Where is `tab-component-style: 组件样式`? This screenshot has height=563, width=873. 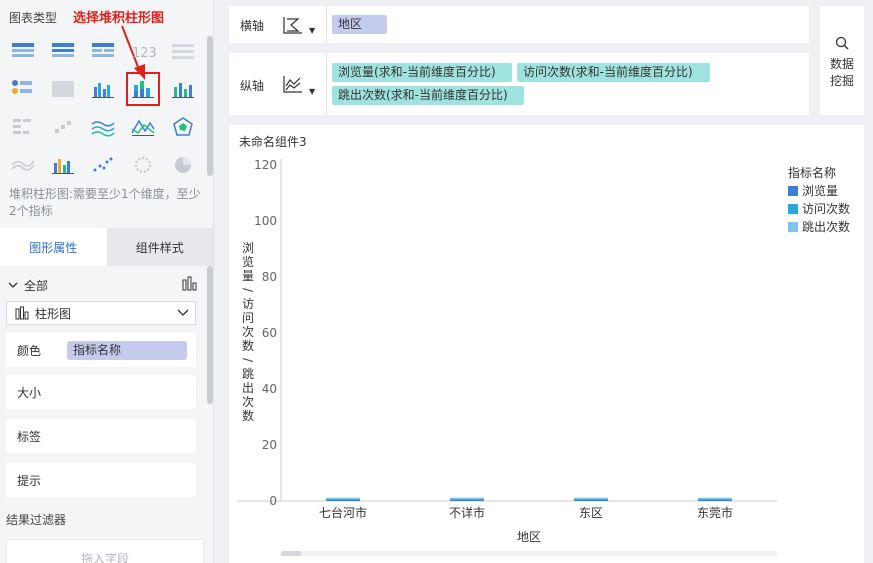
tab-component-style: 组件样式 is located at coordinates (159, 247).